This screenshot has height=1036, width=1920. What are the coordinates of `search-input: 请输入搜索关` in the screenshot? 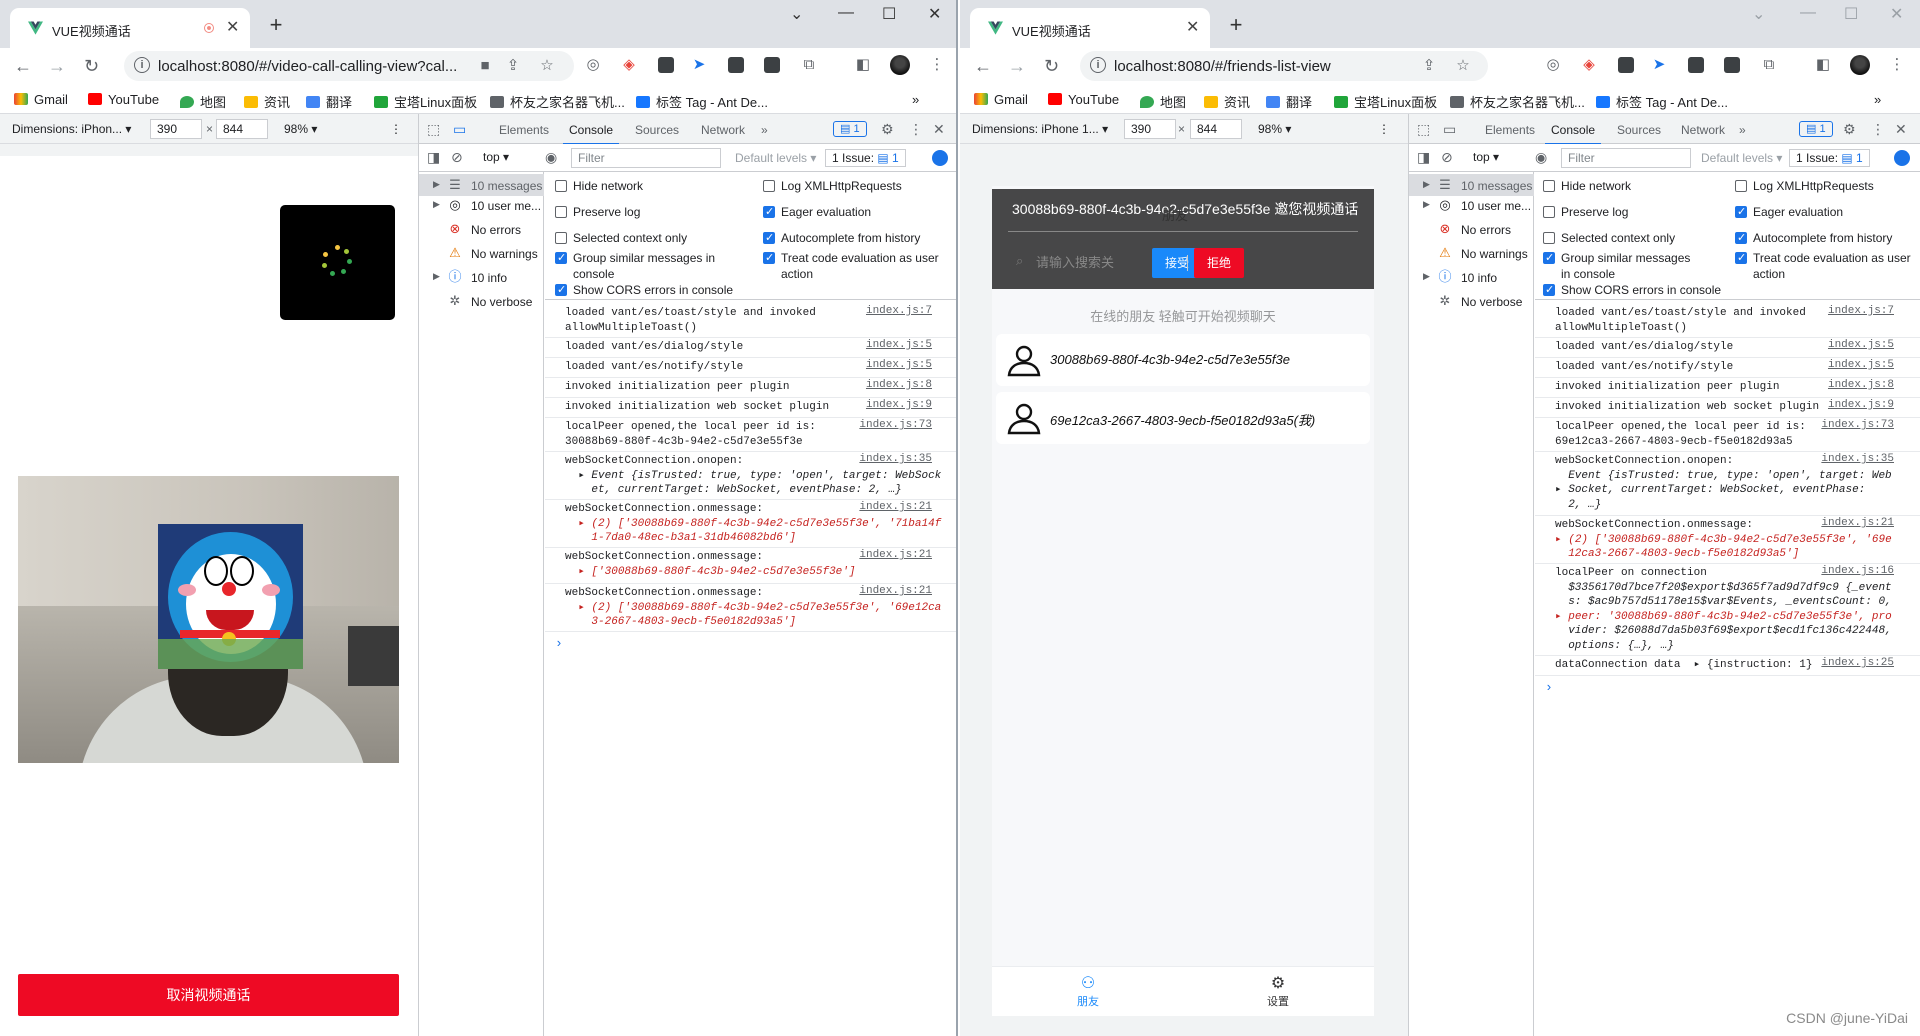 It's located at (1075, 261).